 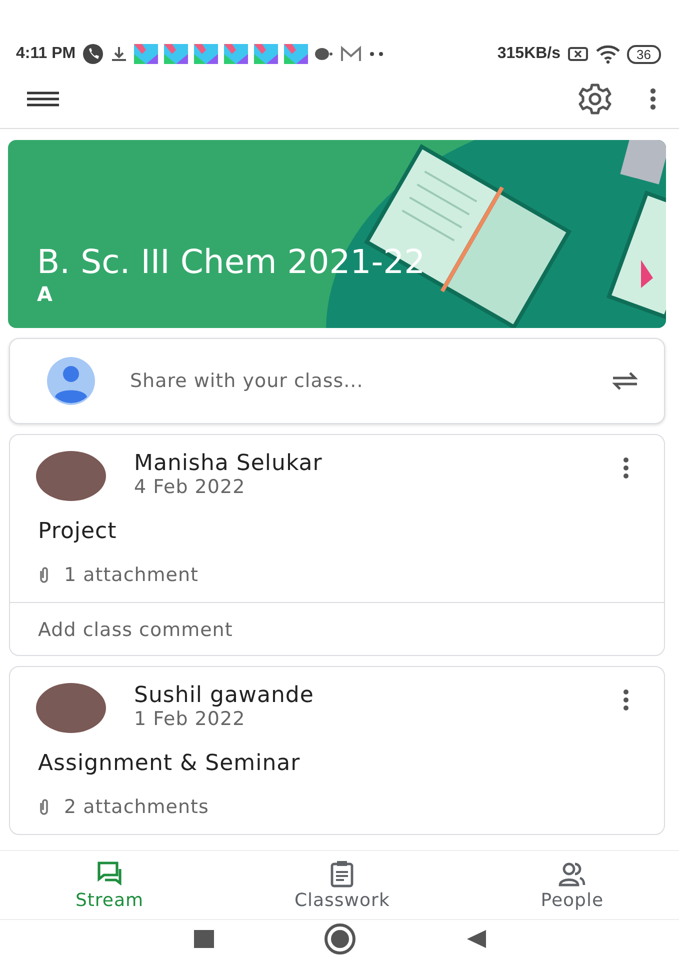 I want to click on chat-bubbles-icon, so click(x=110, y=874).